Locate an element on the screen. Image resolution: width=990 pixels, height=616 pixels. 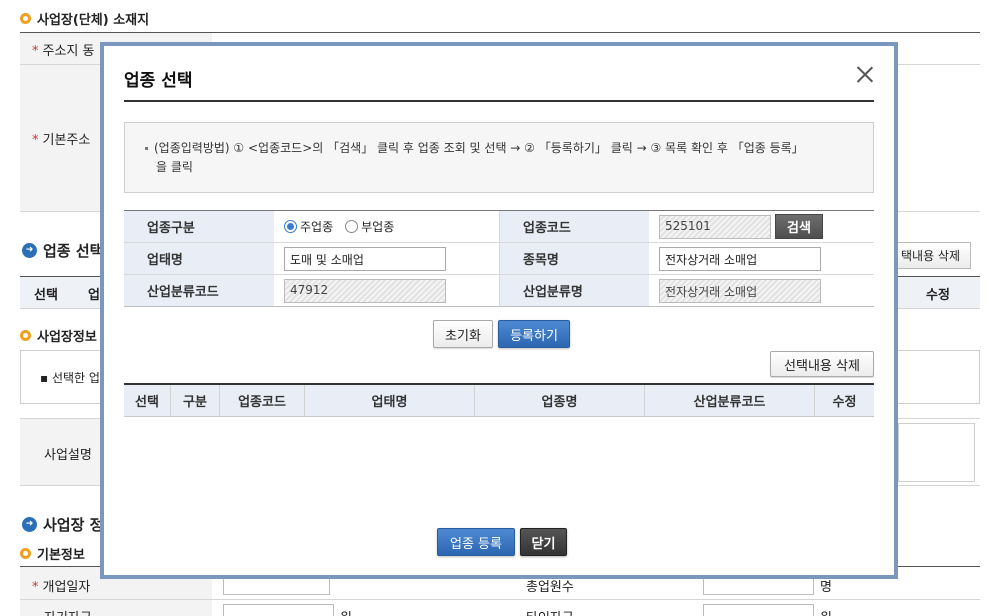
type-value: 주업종 부업종 is located at coordinates (386, 226).